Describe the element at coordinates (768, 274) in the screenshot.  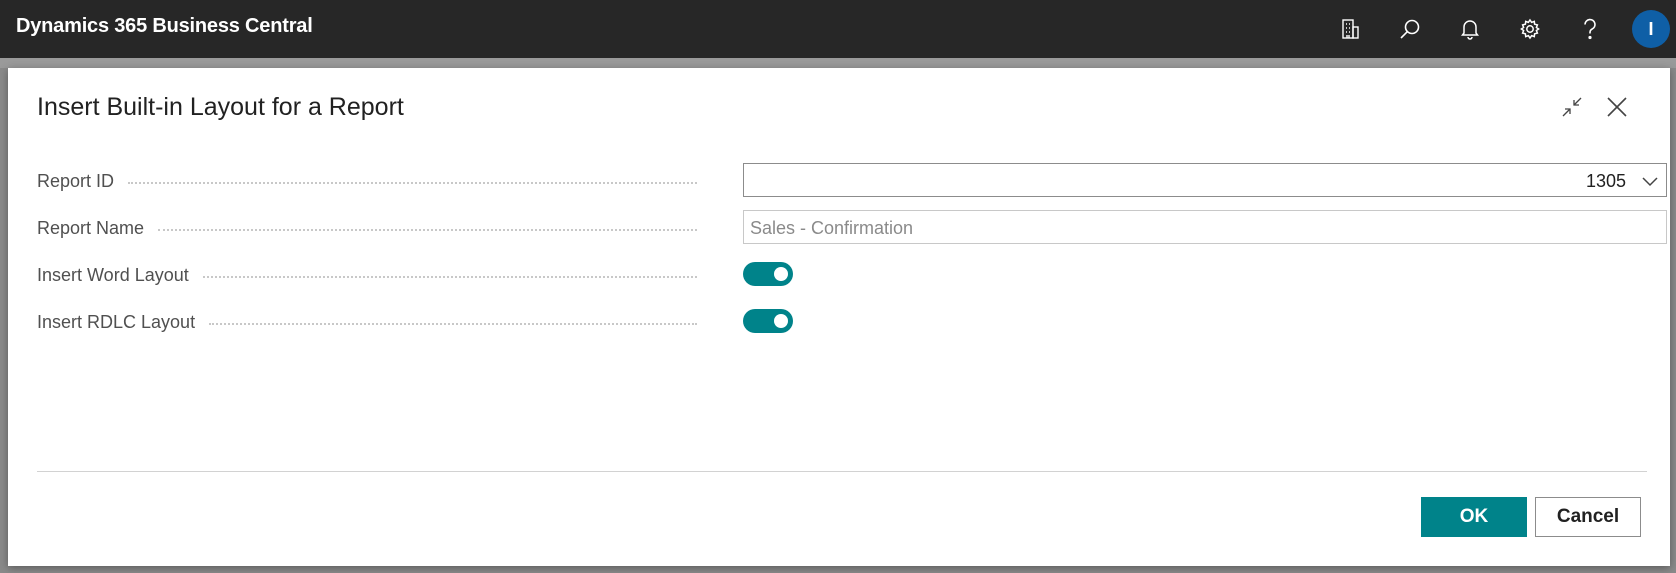
I see `insert-word-toggle` at that location.